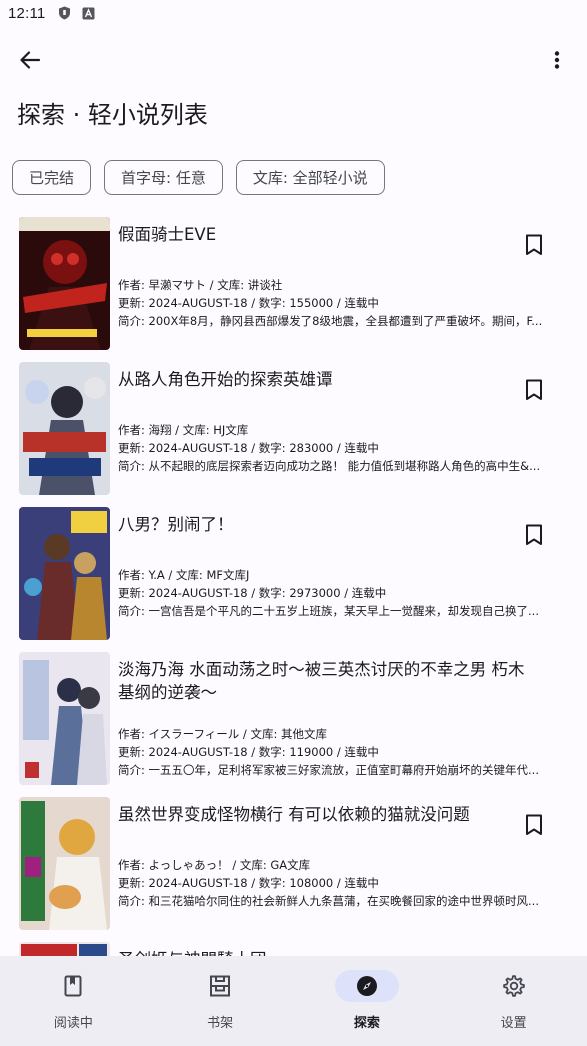 The width and height of the screenshot is (587, 1046). I want to click on more-vert-icon, so click(557, 60).